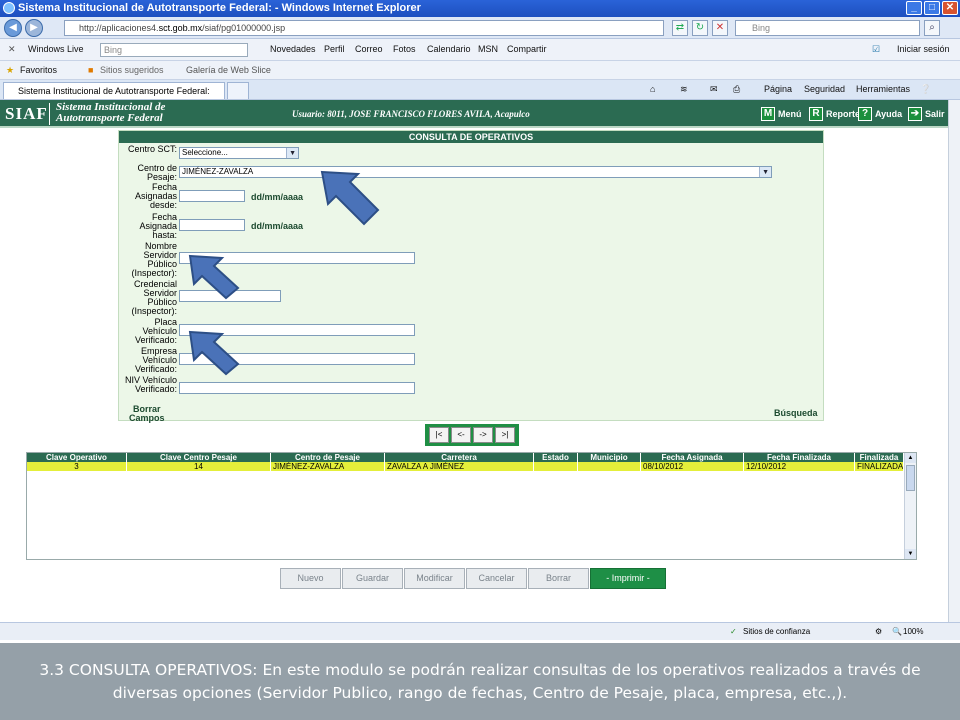 The width and height of the screenshot is (960, 720). What do you see at coordinates (404, 49) in the screenshot?
I see `live-menu-fotos: Fotos` at bounding box center [404, 49].